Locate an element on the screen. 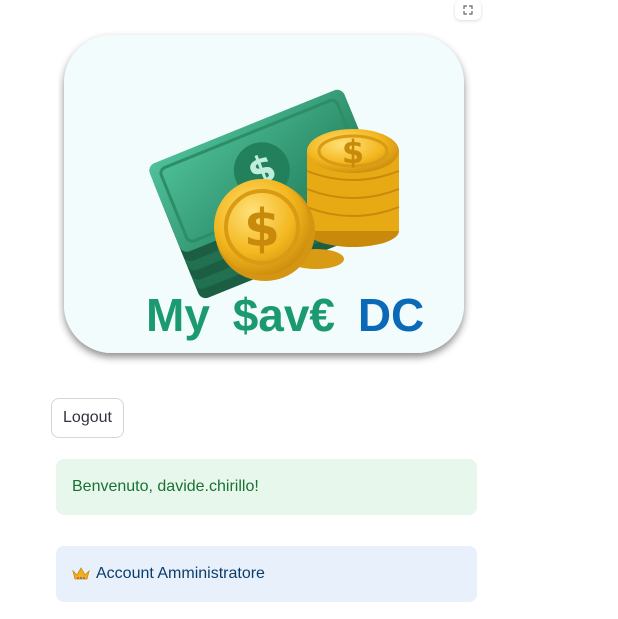 This screenshot has width=618, height=619. admin-account-label: Account Amministratore is located at coordinates (180, 573).